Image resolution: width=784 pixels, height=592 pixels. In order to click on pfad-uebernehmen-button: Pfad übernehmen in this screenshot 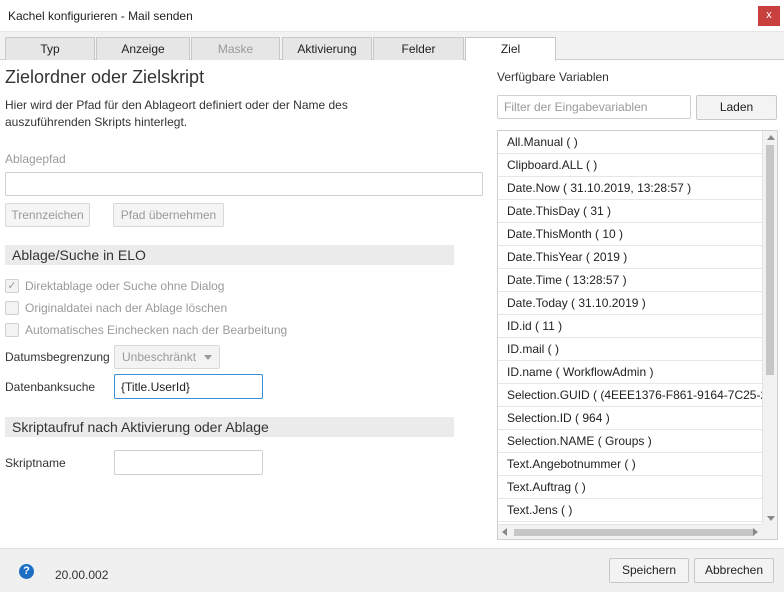, I will do `click(168, 215)`.